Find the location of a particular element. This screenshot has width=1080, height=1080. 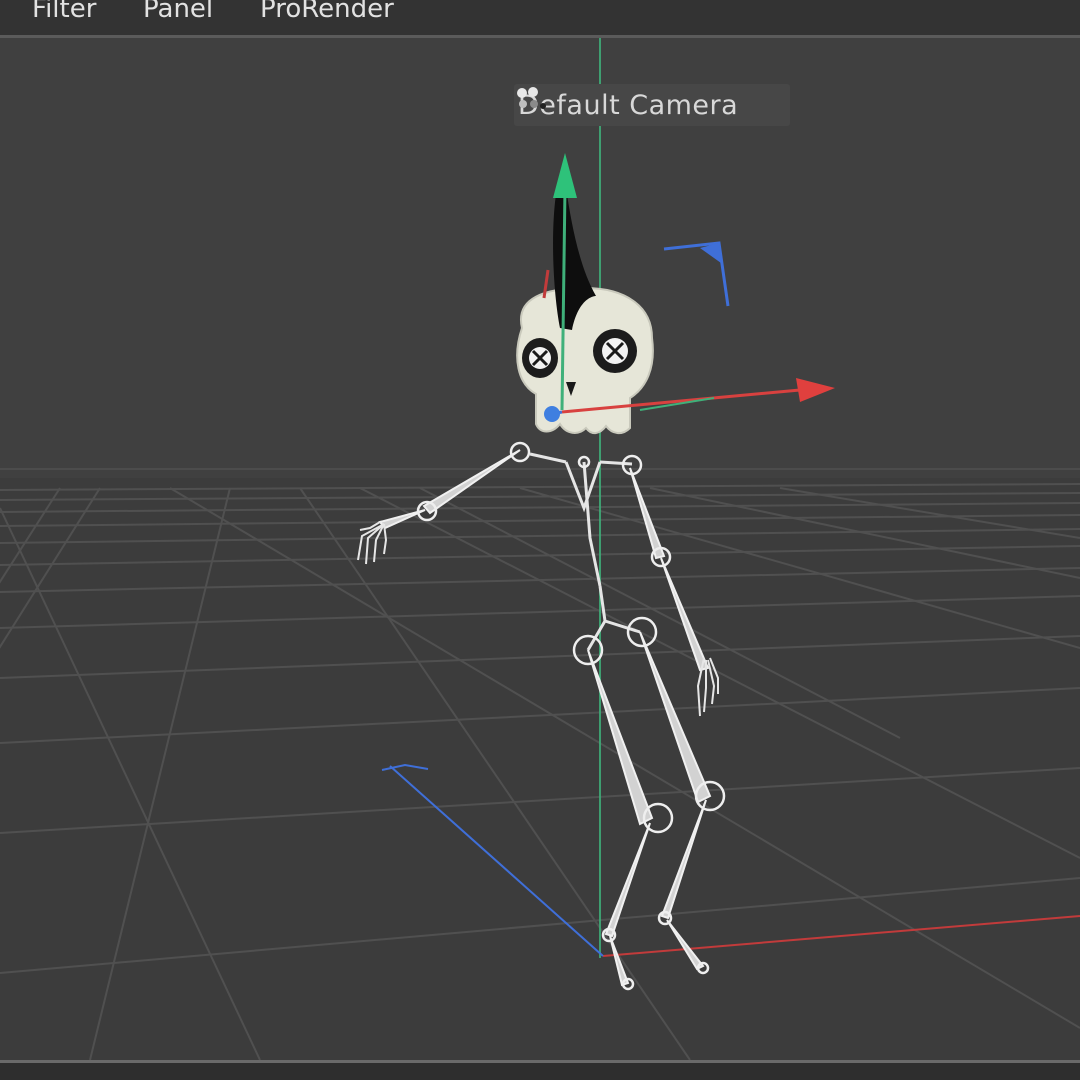

camera-label: Default Camera is located at coordinates (652, 105).